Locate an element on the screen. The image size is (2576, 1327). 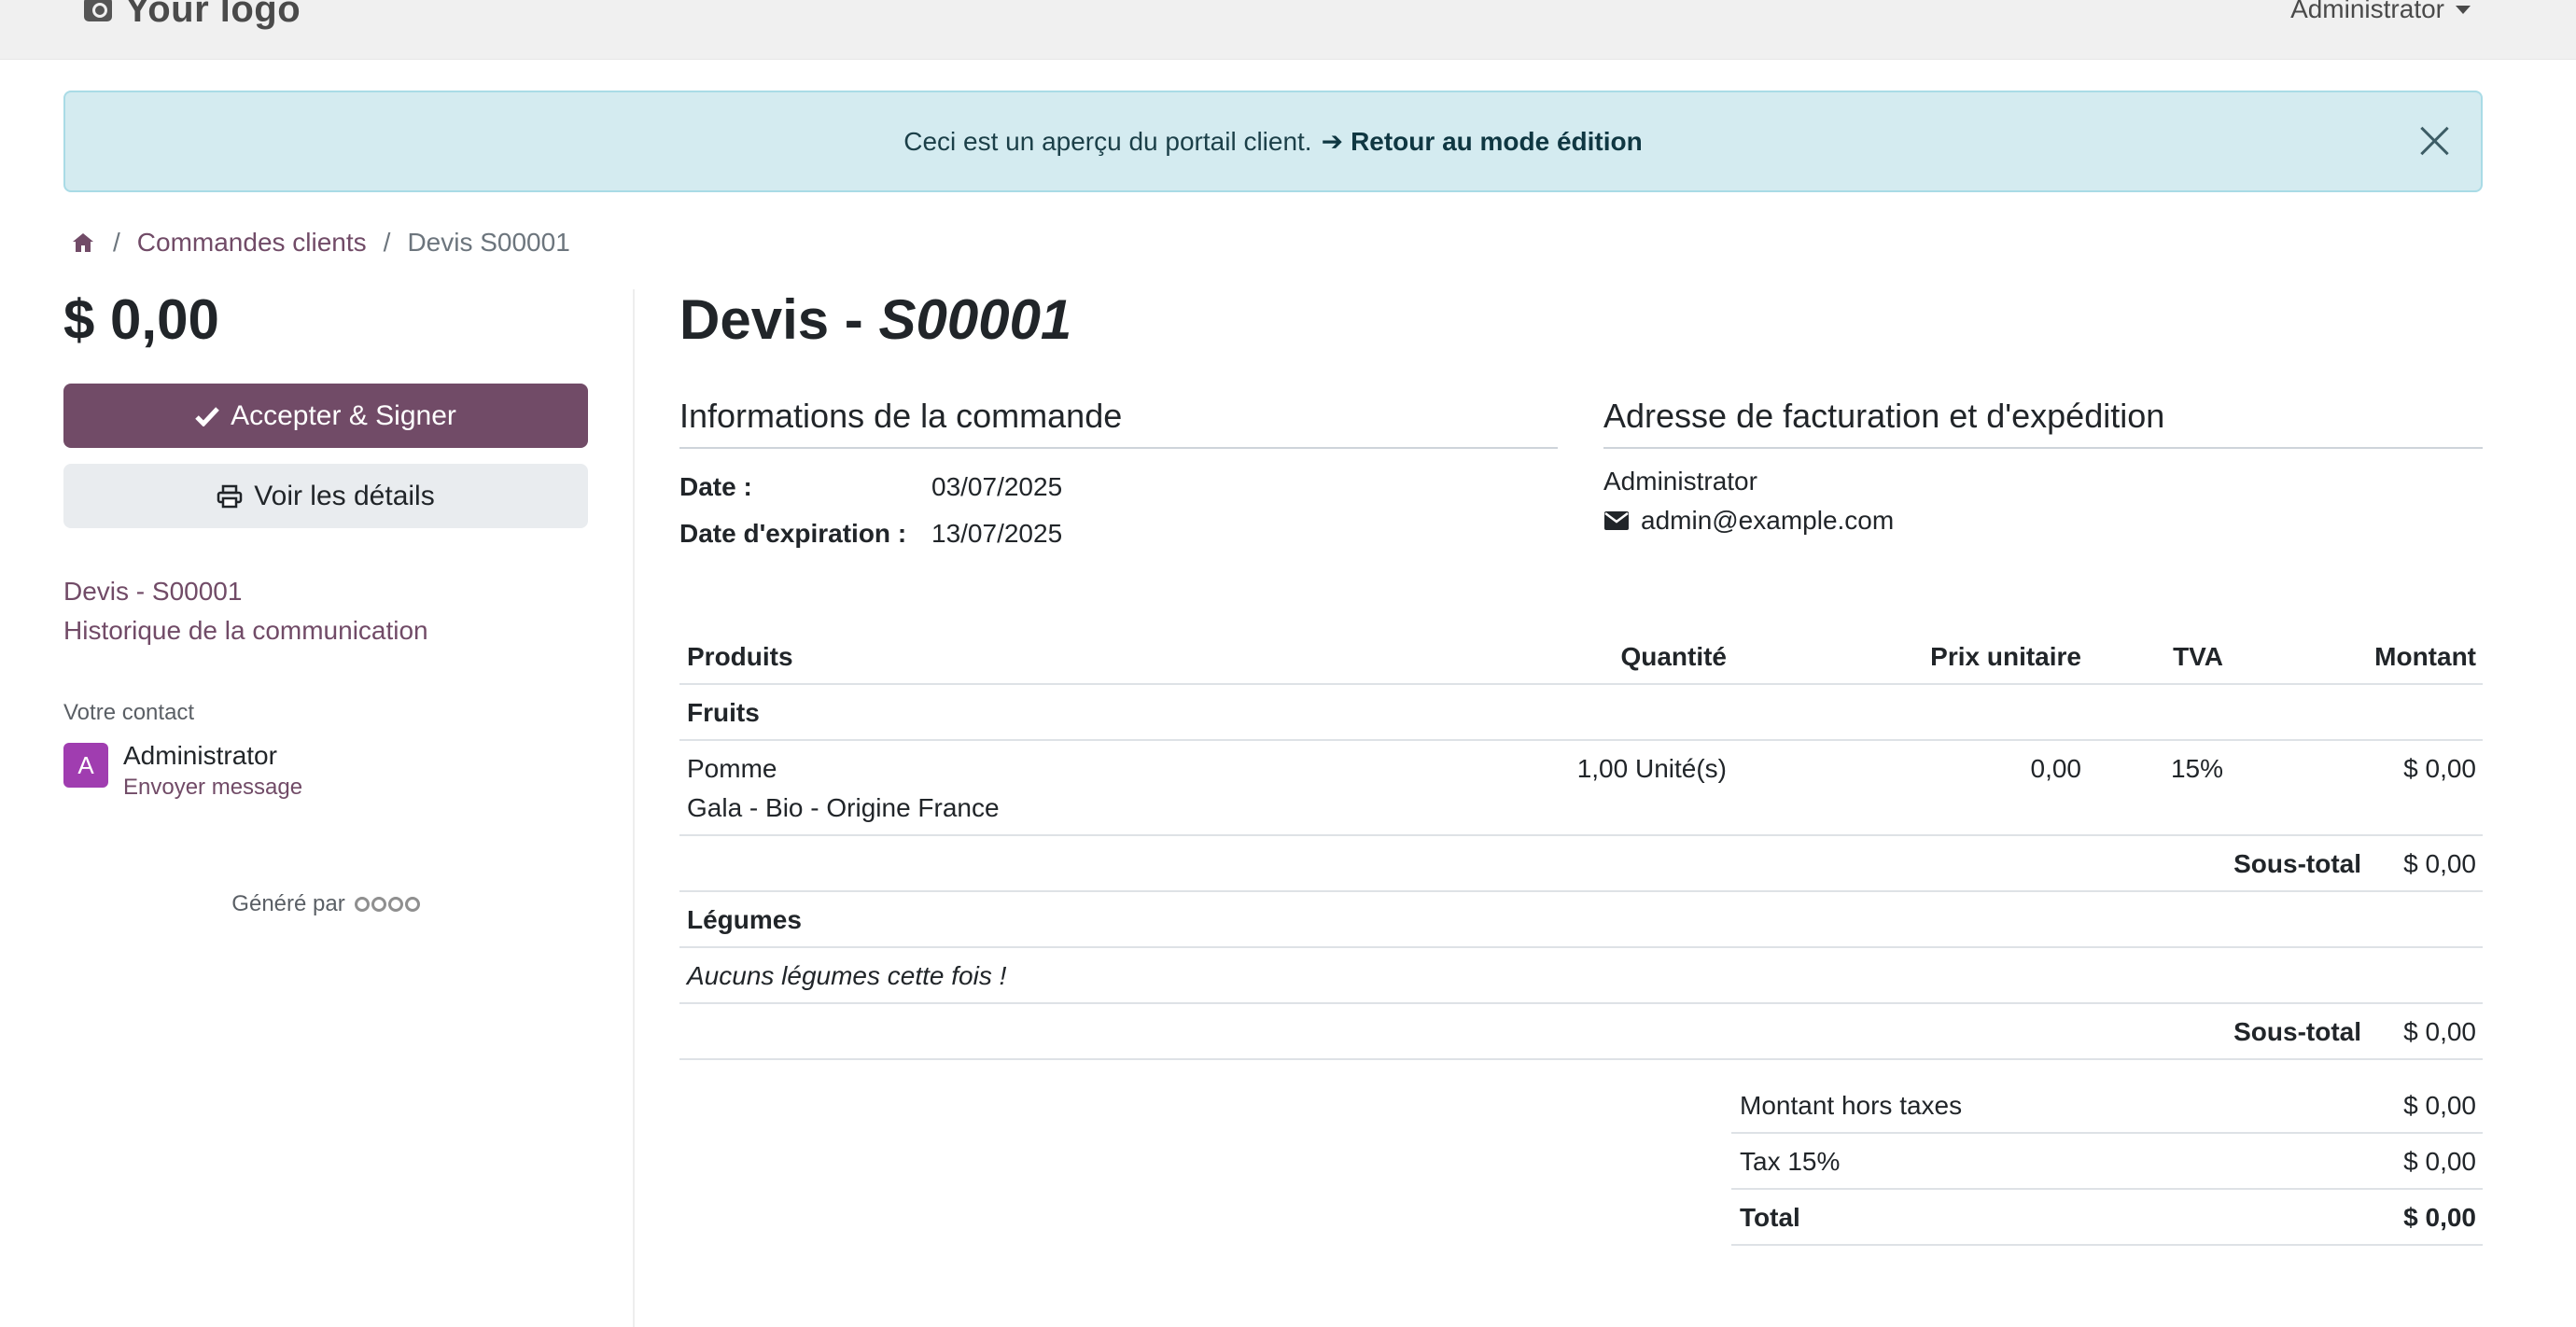
col-products: Produits is located at coordinates (740, 656).